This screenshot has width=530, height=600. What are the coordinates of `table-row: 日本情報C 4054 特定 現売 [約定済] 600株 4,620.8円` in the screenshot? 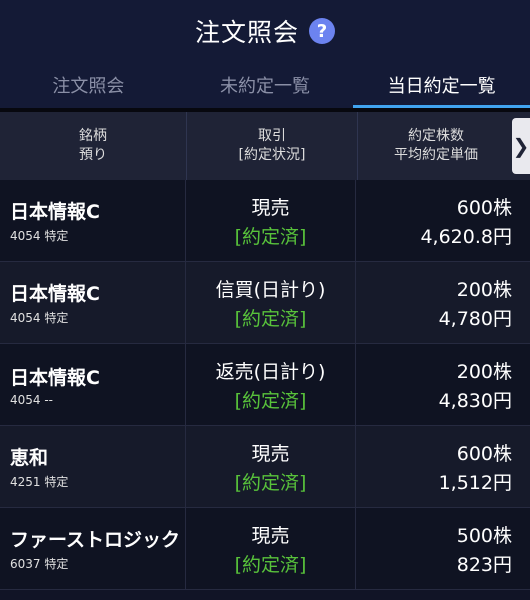 It's located at (265, 221).